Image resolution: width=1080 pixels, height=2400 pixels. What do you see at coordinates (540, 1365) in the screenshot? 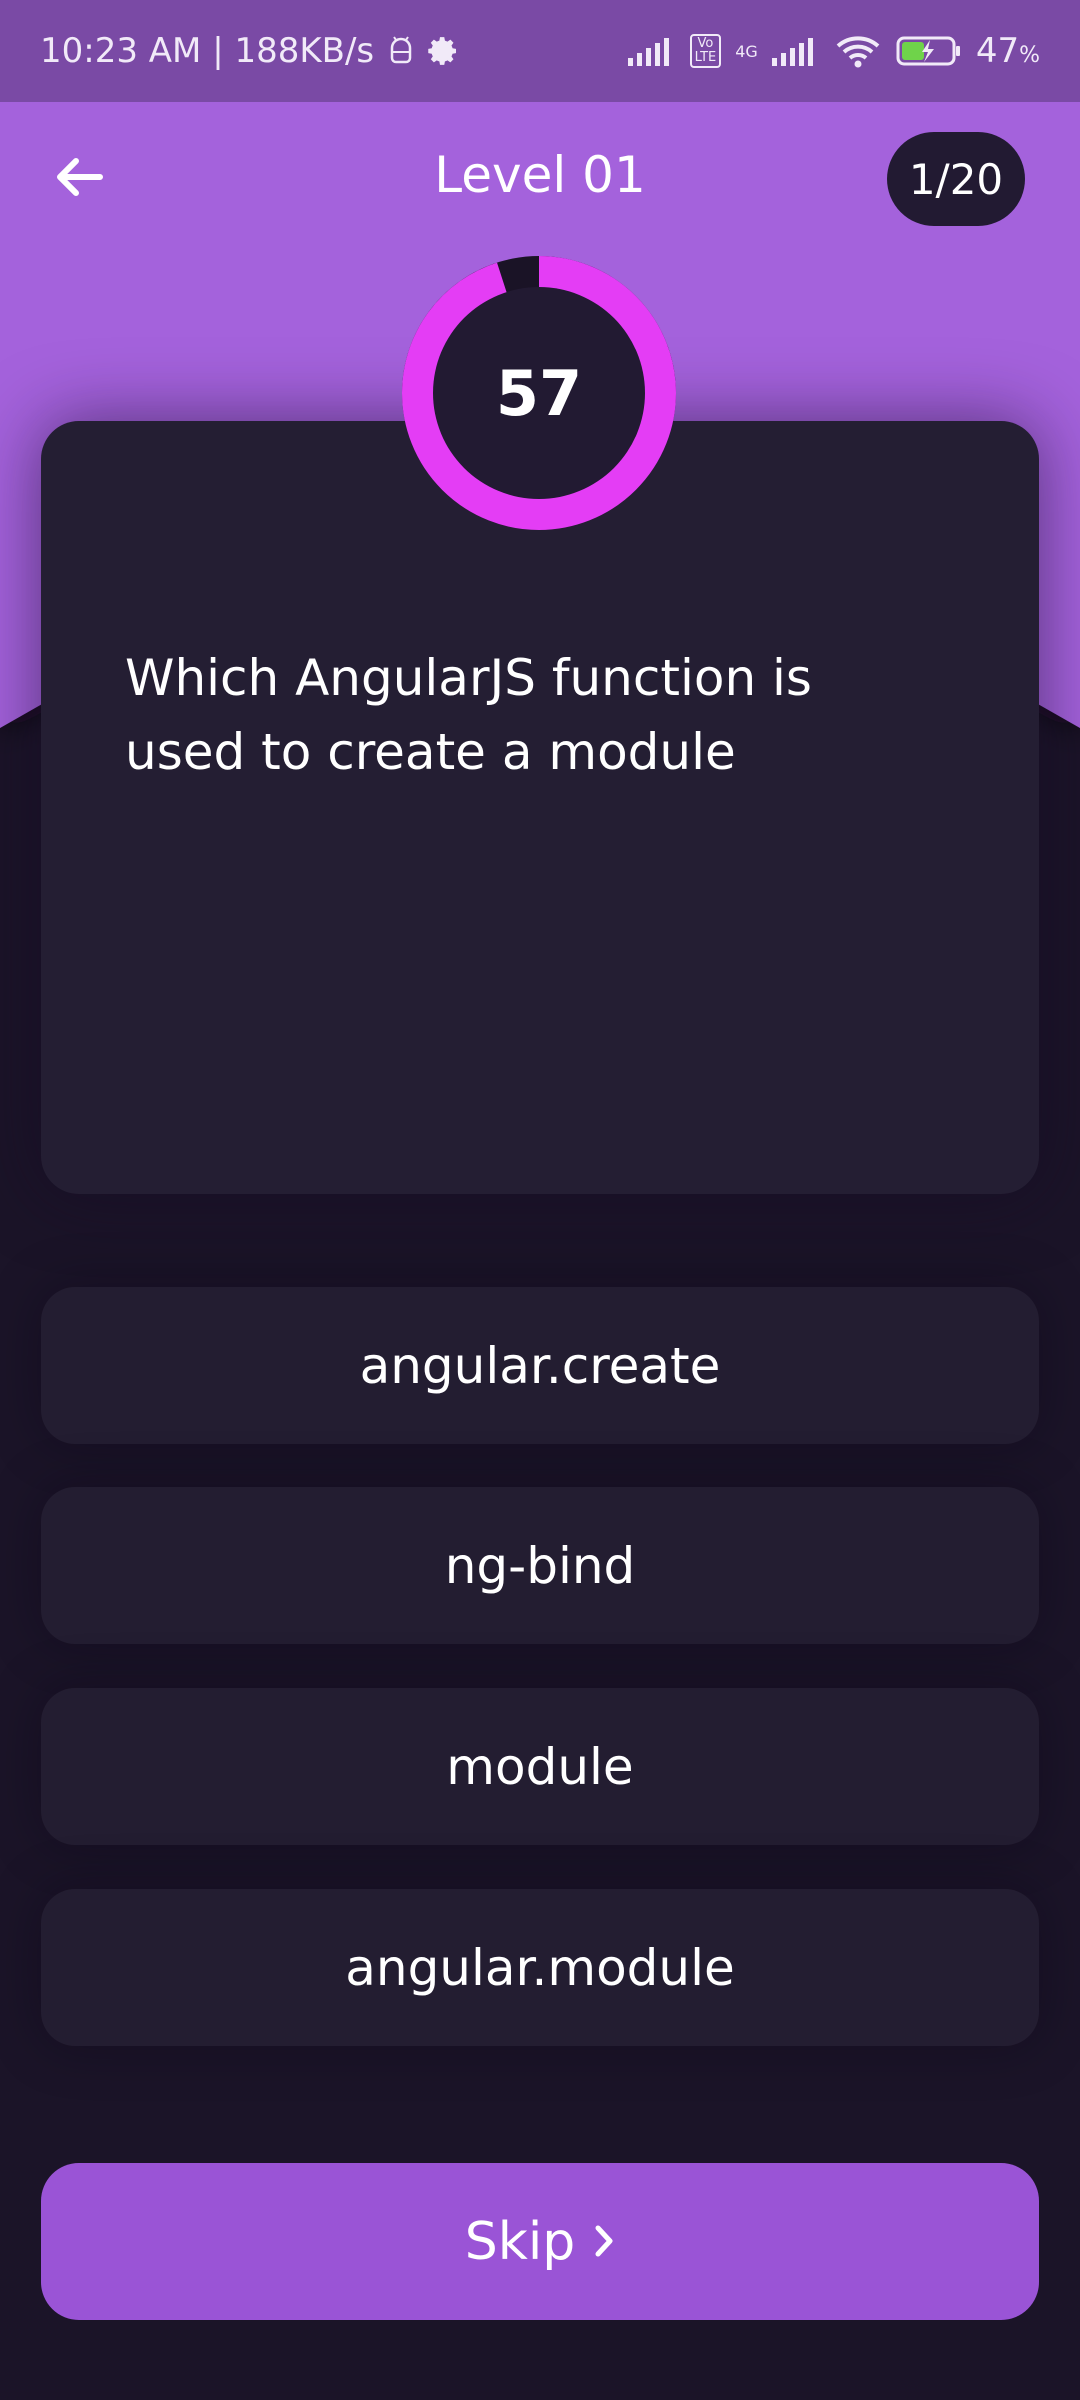
I see `answer-option-1: angular.create` at bounding box center [540, 1365].